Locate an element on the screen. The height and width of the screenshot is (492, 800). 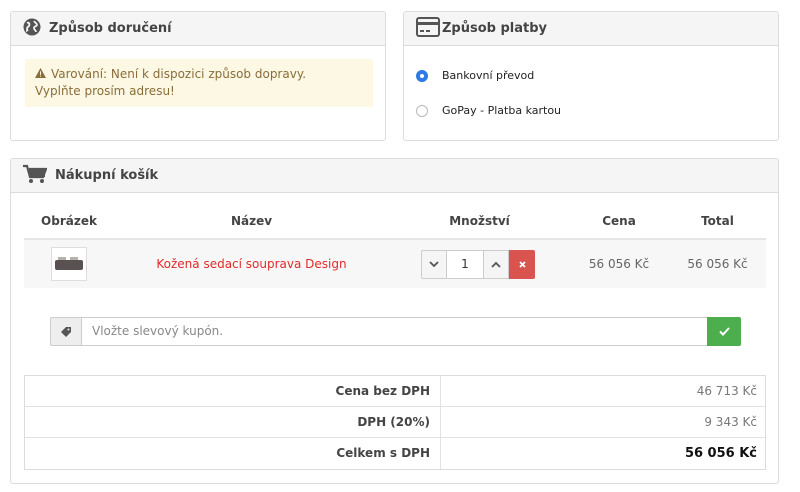
payment-option-label: Bankovní převod is located at coordinates (488, 75).